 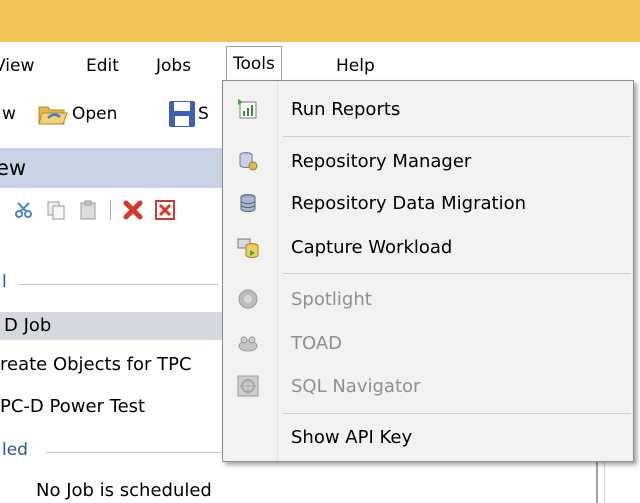 What do you see at coordinates (28, 325) in the screenshot?
I see `list-item-label: D Job` at bounding box center [28, 325].